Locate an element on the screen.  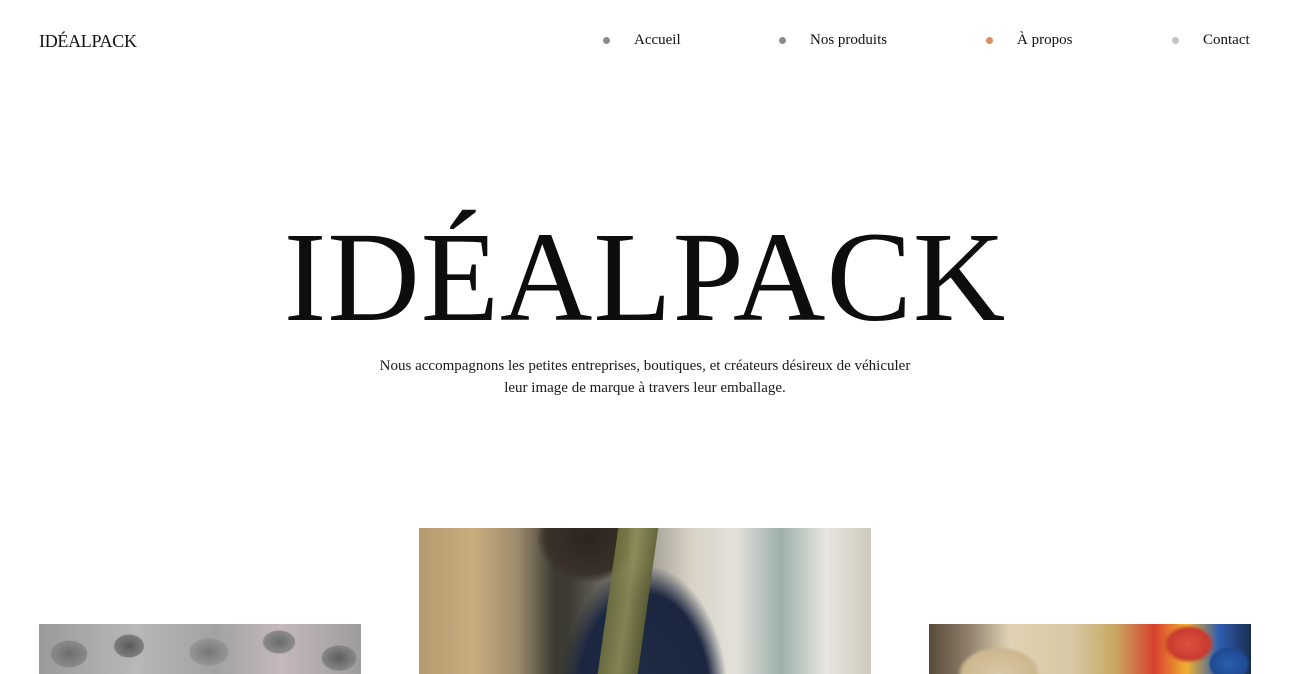
nav-item-contact: Contact is located at coordinates (1211, 40).